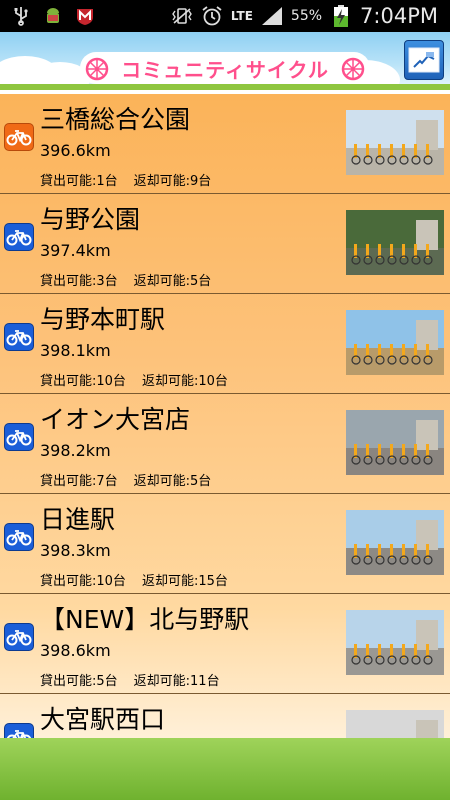  What do you see at coordinates (75, 550) in the screenshot?
I see `station-distance: 398.3km` at bounding box center [75, 550].